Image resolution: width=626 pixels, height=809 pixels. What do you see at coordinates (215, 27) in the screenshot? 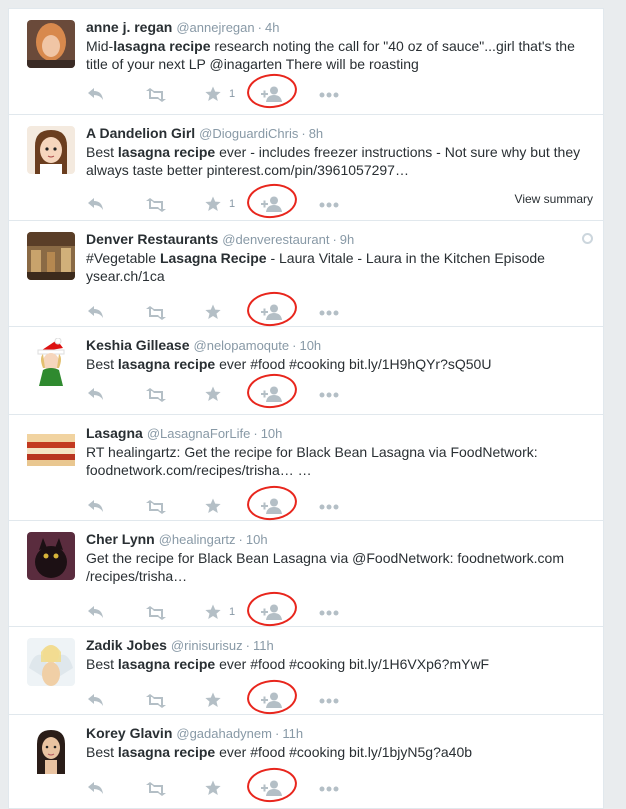
I see `user-handle: @annejregan` at bounding box center [215, 27].